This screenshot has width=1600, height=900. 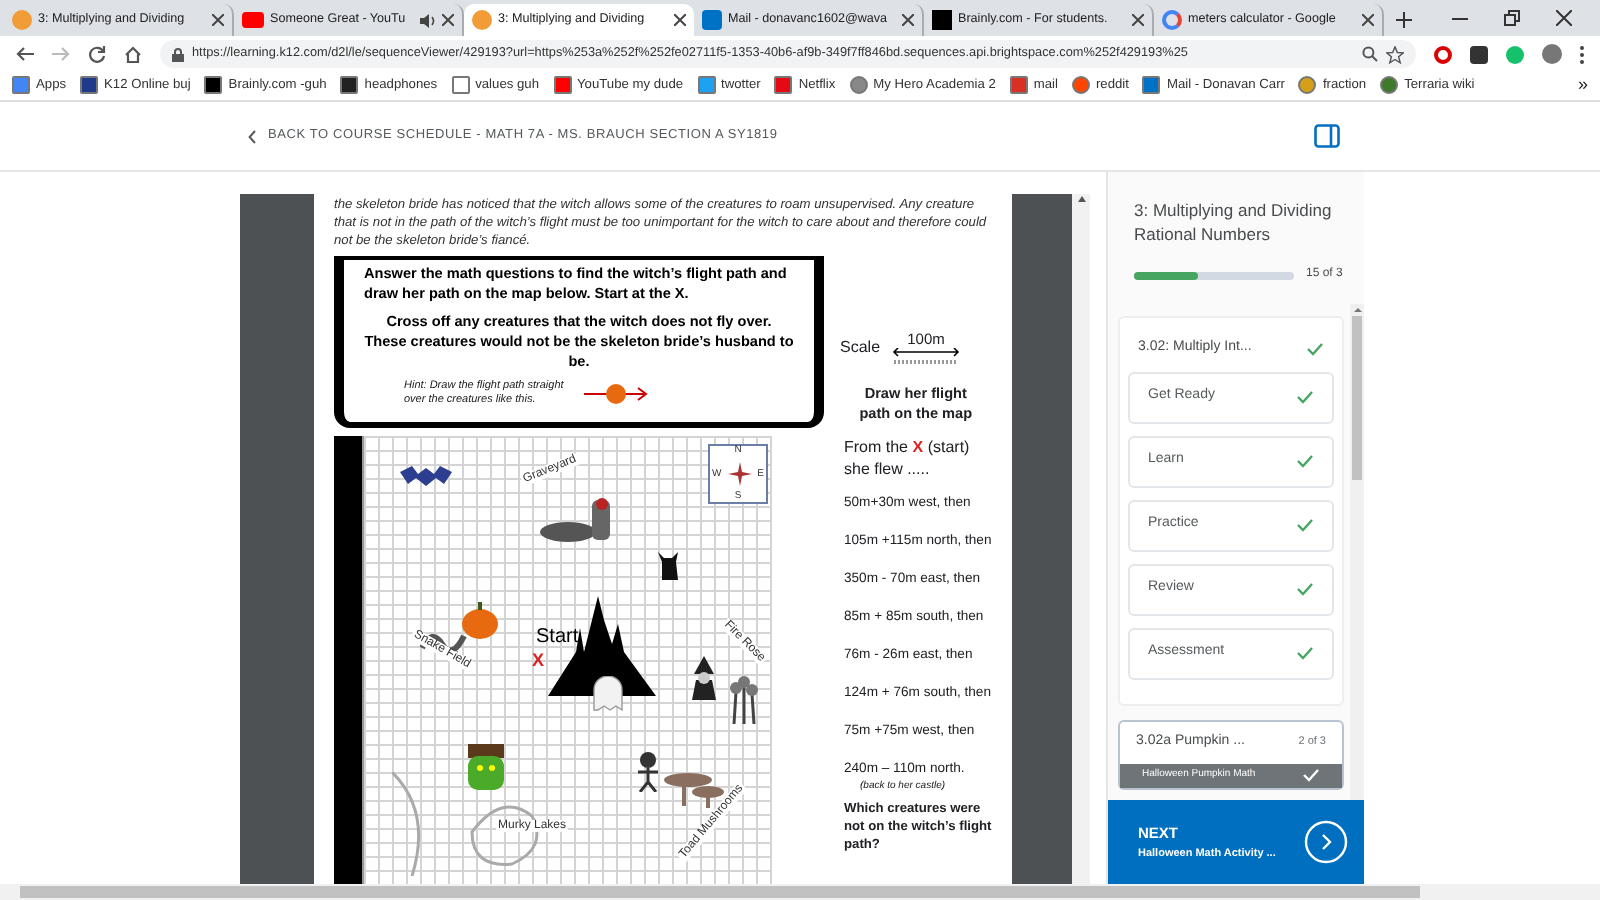 I want to click on pumpkin-arrow-icon, so click(x=616, y=394).